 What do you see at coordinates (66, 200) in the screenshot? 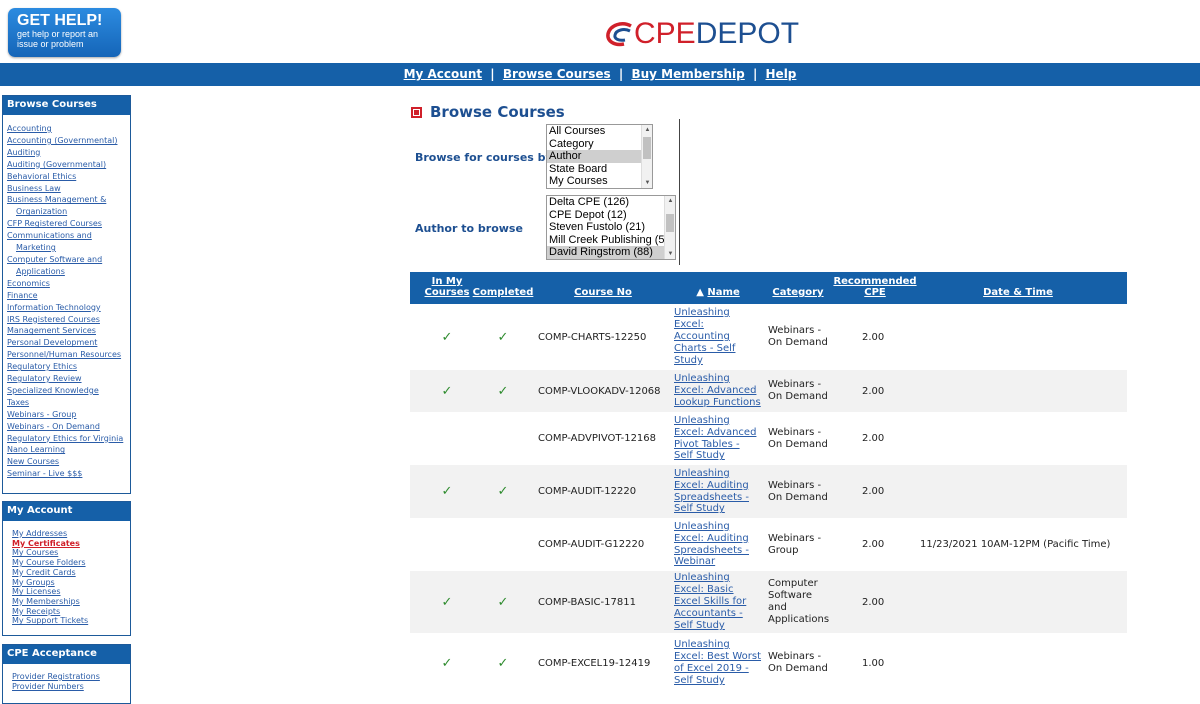
I see `sidebar-link: Business Management &` at bounding box center [66, 200].